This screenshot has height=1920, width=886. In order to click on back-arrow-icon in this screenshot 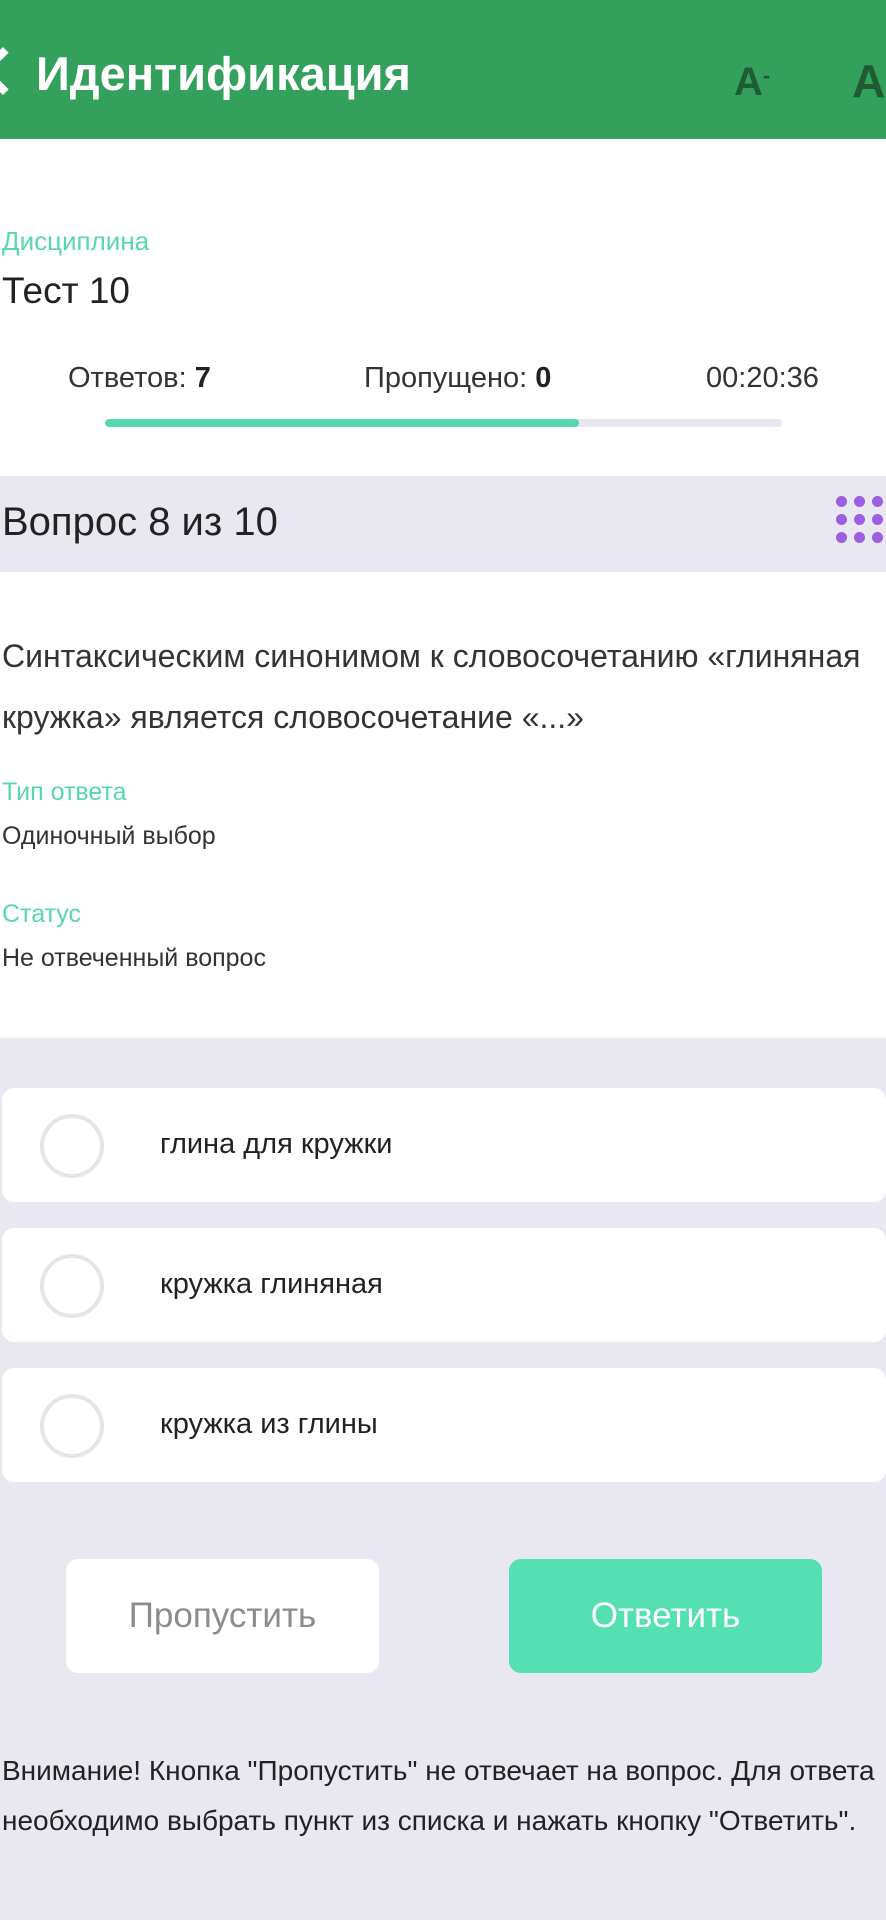, I will do `click(14, 71)`.